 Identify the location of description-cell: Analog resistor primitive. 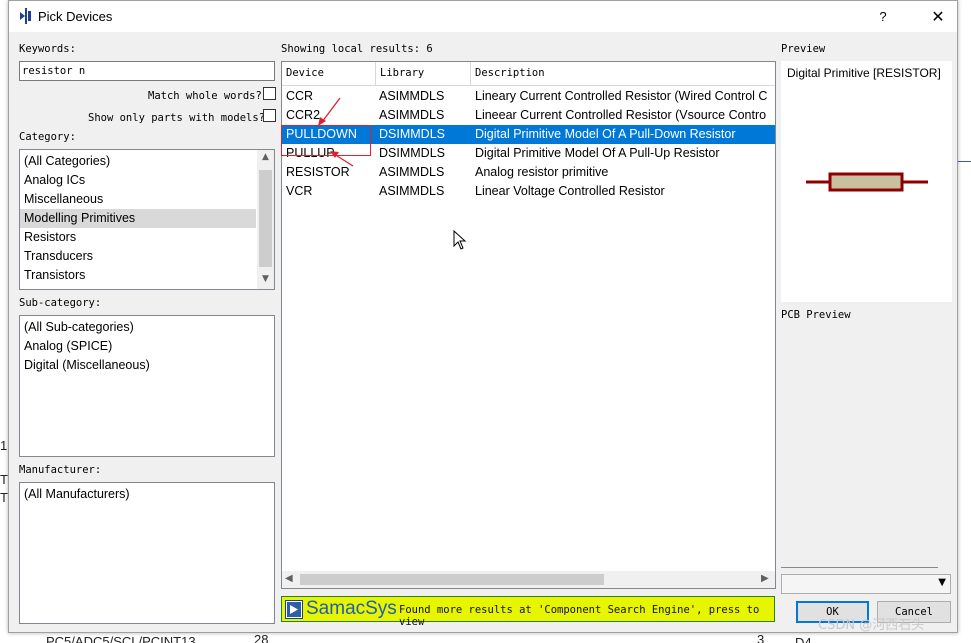
(542, 172).